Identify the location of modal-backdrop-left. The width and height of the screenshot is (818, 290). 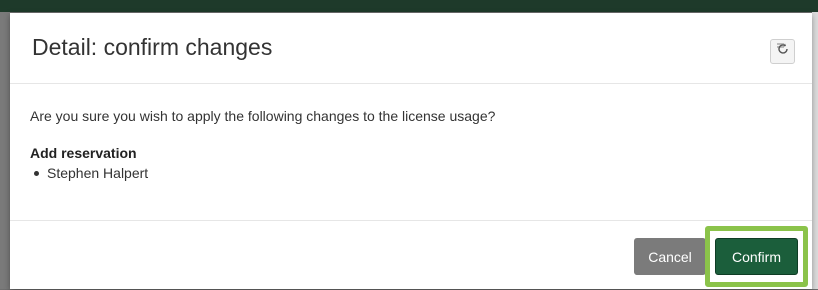
(5, 150).